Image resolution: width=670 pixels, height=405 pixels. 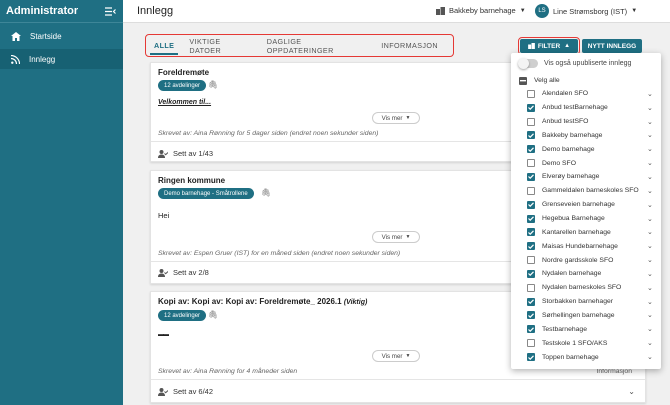 What do you see at coordinates (592, 260) in the screenshot?
I see `filter-option: Nordre gardsskole SFO ⌄` at bounding box center [592, 260].